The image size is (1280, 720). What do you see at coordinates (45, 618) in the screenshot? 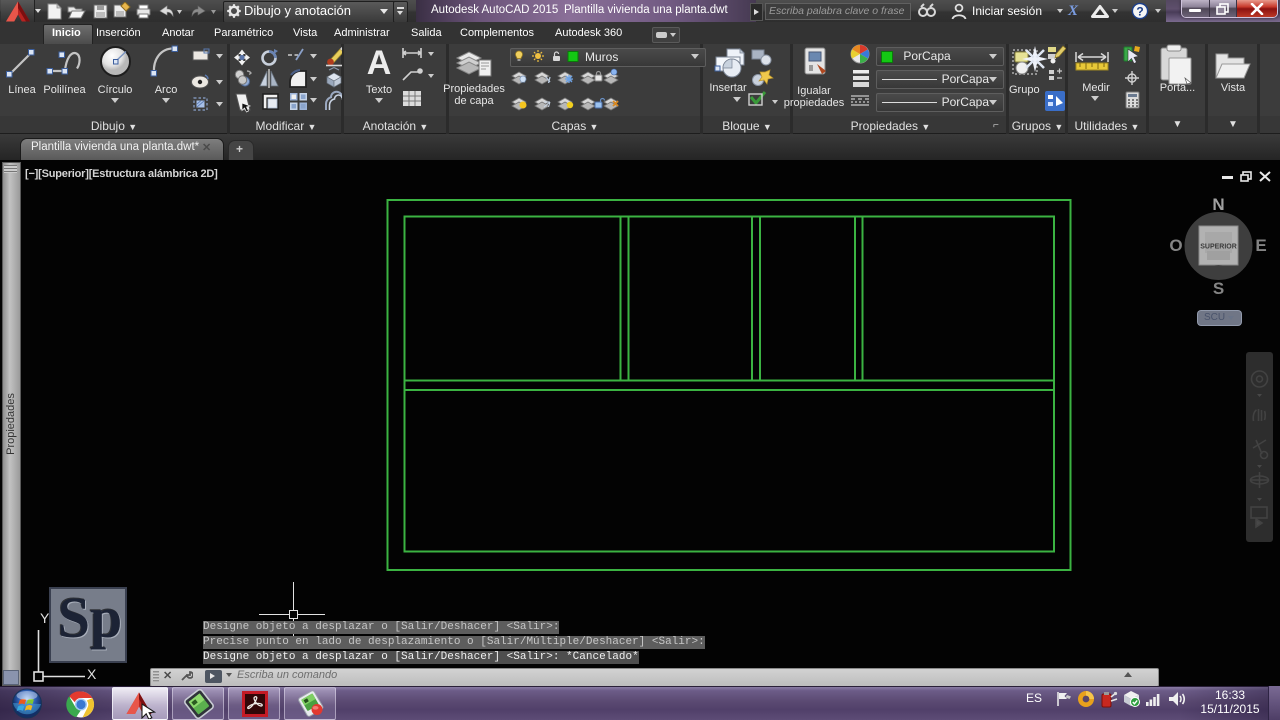
I see `svg-text: Y` at bounding box center [45, 618].